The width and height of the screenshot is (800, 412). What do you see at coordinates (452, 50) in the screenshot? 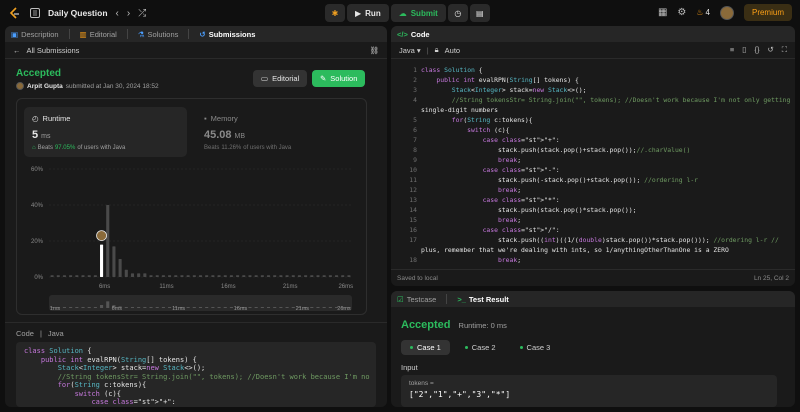
I see `auto-mode: Auto` at bounding box center [452, 50].